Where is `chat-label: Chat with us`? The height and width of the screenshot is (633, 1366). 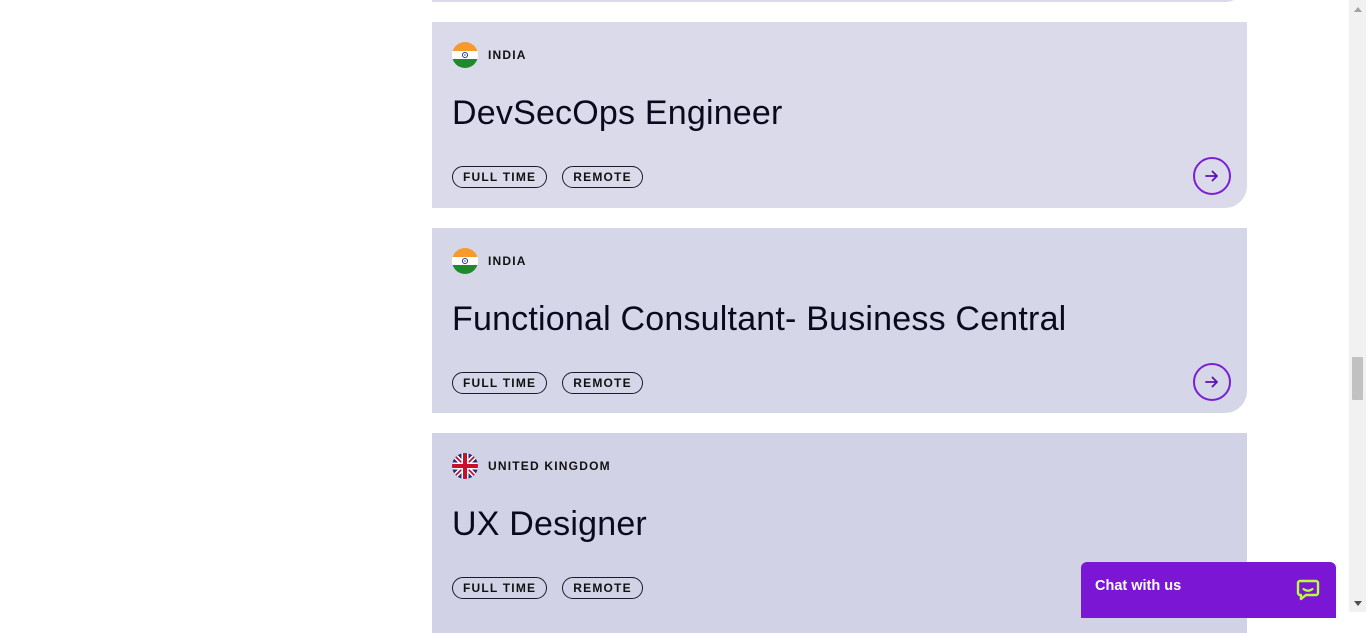
chat-label: Chat with us is located at coordinates (1138, 586).